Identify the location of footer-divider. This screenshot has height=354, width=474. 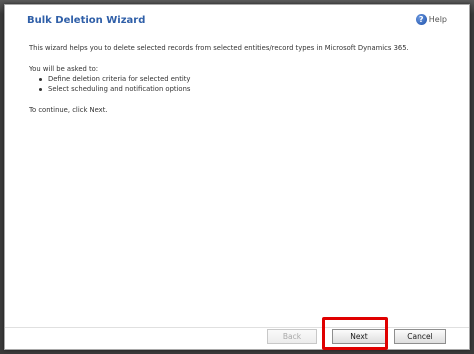
(237, 327).